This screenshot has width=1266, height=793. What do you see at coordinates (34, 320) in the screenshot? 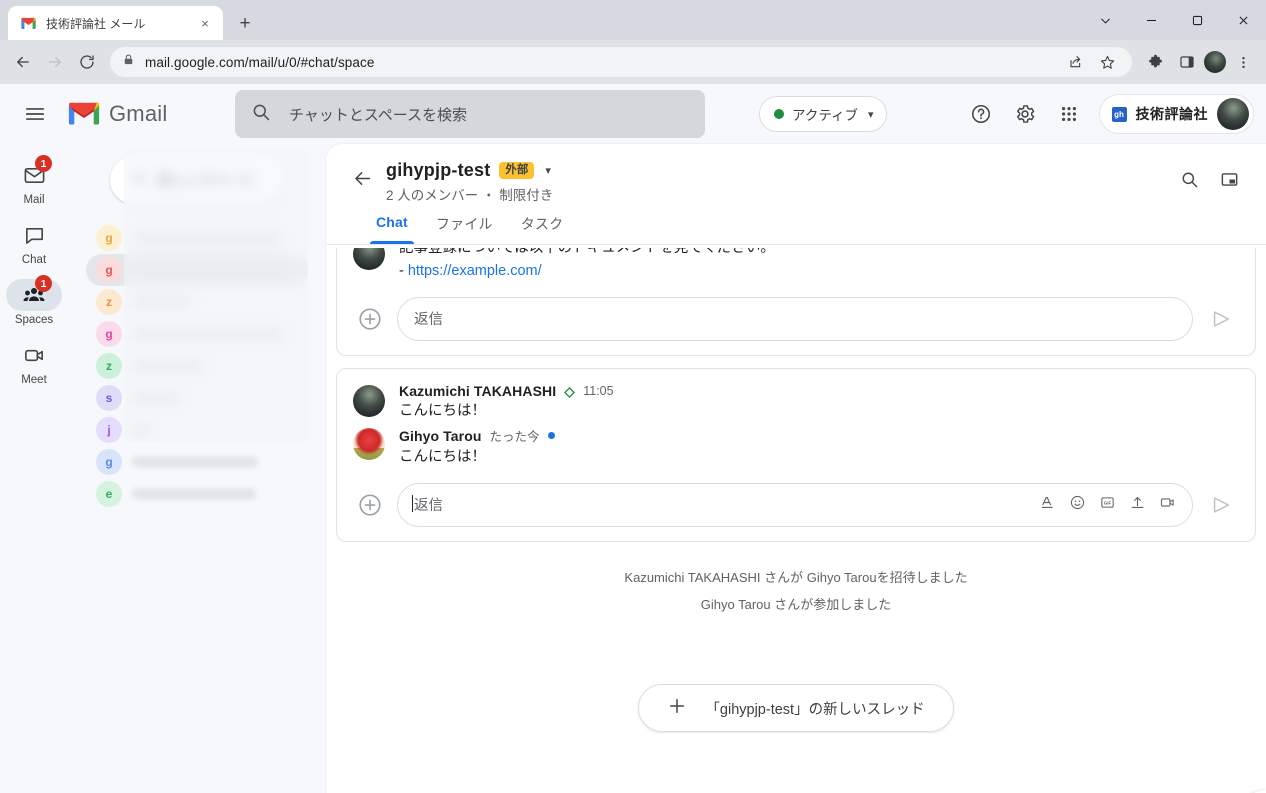
I see `sidebar-item-label: Spaces` at bounding box center [34, 320].